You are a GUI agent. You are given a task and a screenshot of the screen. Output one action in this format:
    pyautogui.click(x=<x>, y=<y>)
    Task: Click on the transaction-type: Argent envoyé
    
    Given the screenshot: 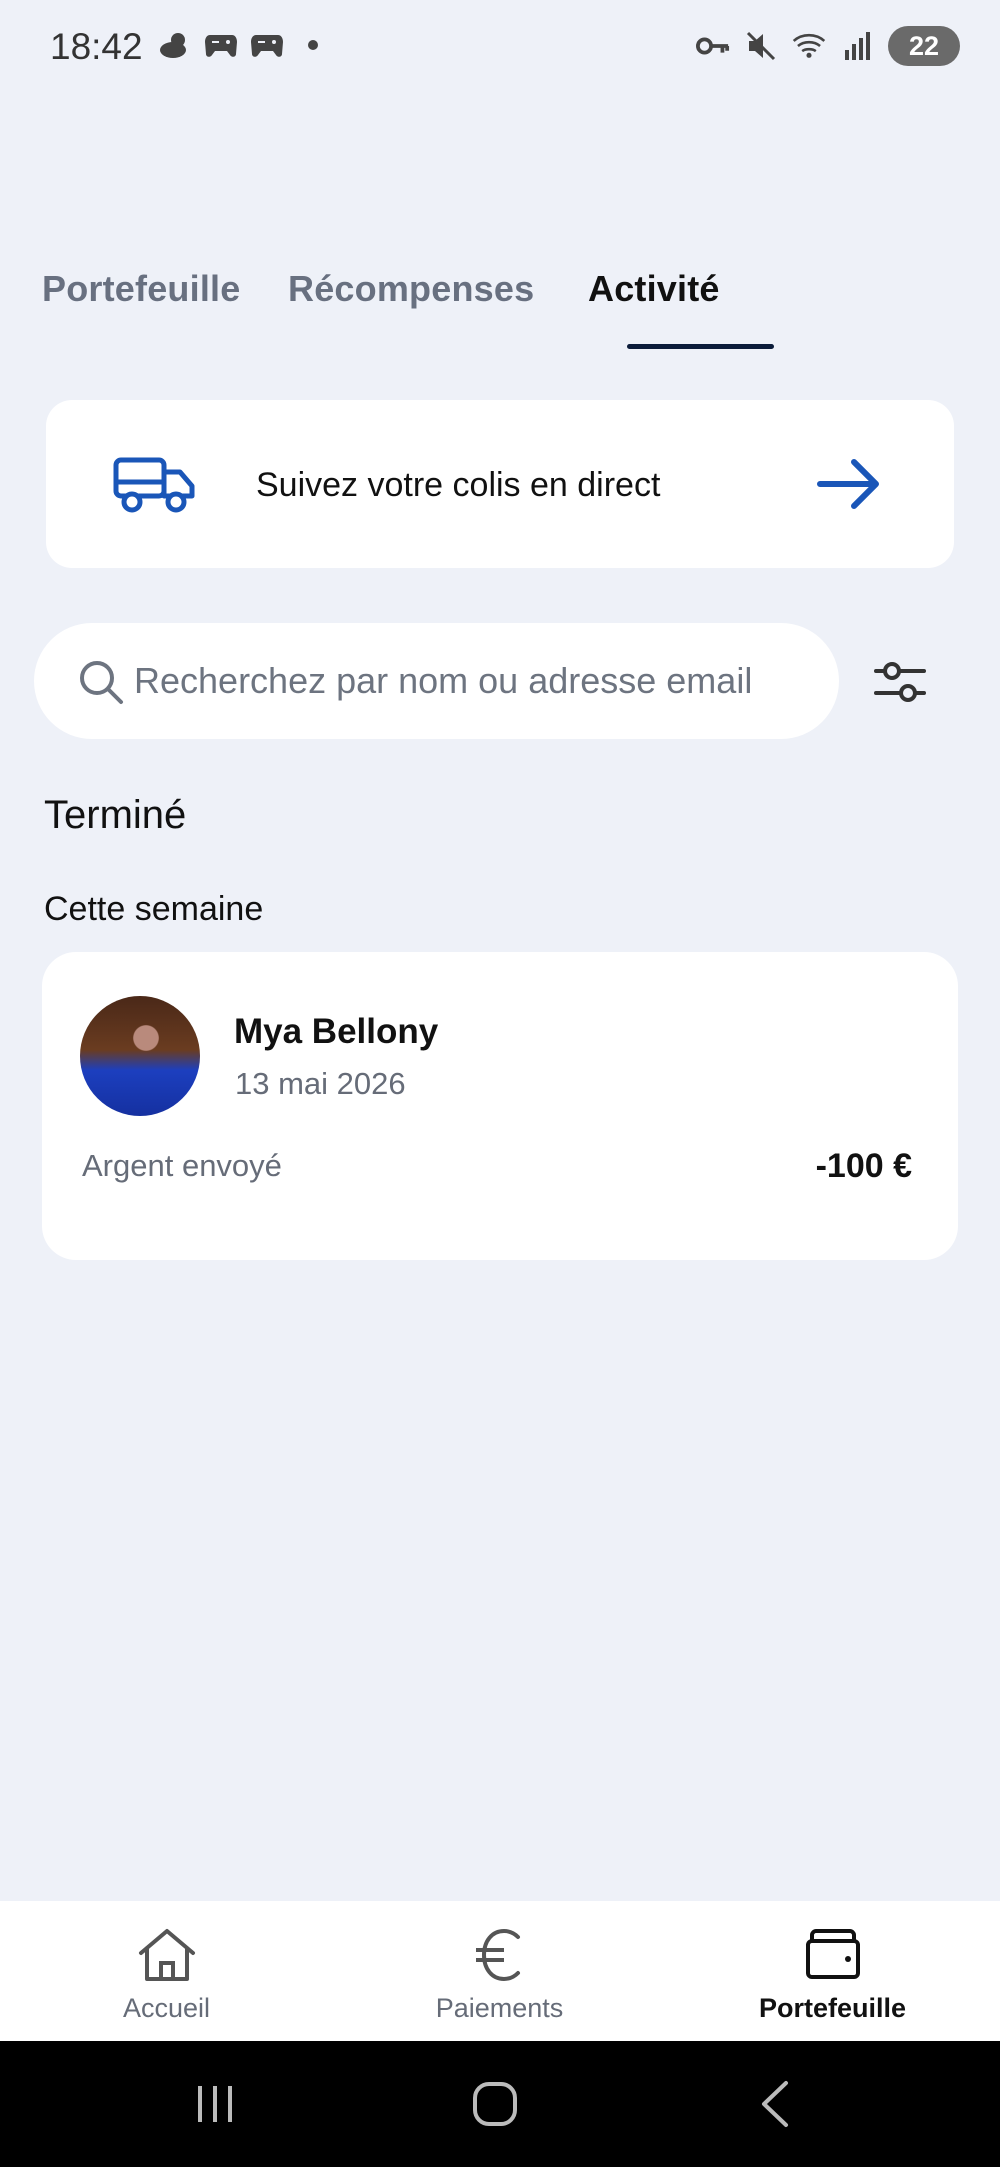 What is the action you would take?
    pyautogui.click(x=182, y=1165)
    